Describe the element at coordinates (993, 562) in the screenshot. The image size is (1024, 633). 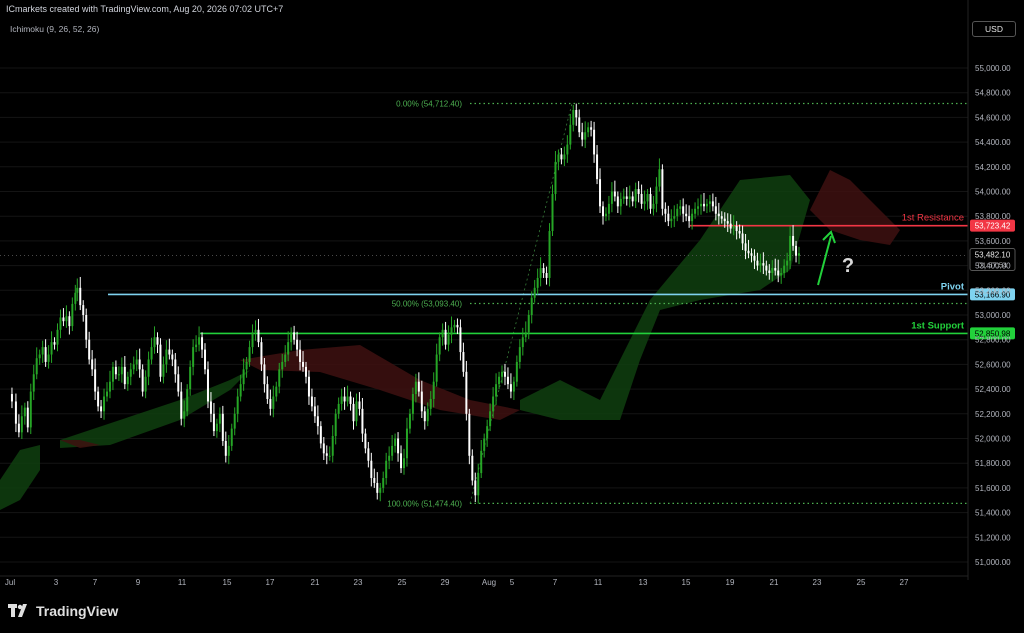
I see `price-tick-label: 51,000.00` at that location.